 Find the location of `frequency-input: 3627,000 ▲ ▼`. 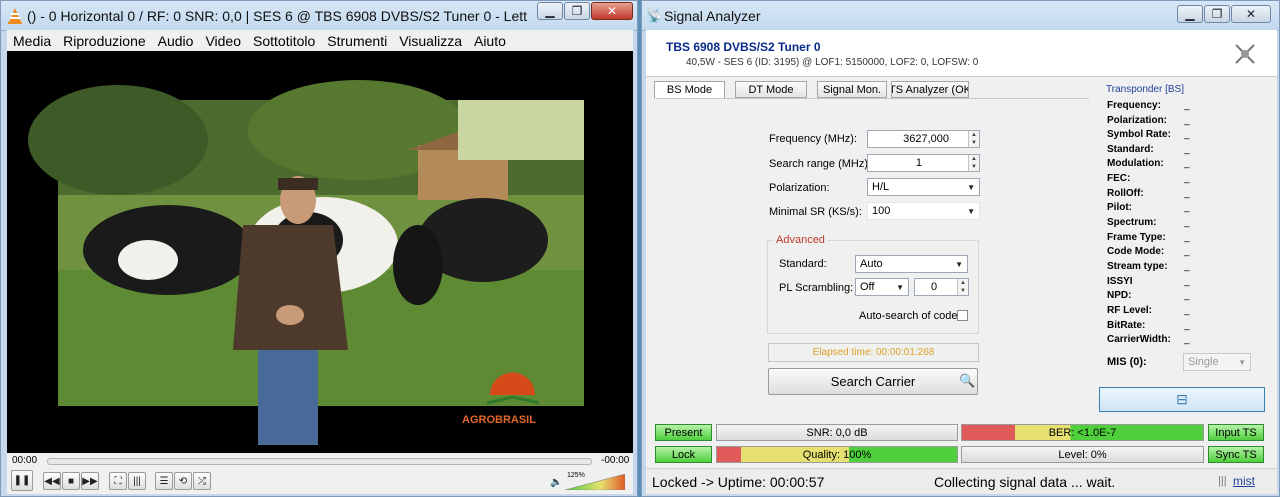

frequency-input: 3627,000 ▲ ▼ is located at coordinates (923, 139).